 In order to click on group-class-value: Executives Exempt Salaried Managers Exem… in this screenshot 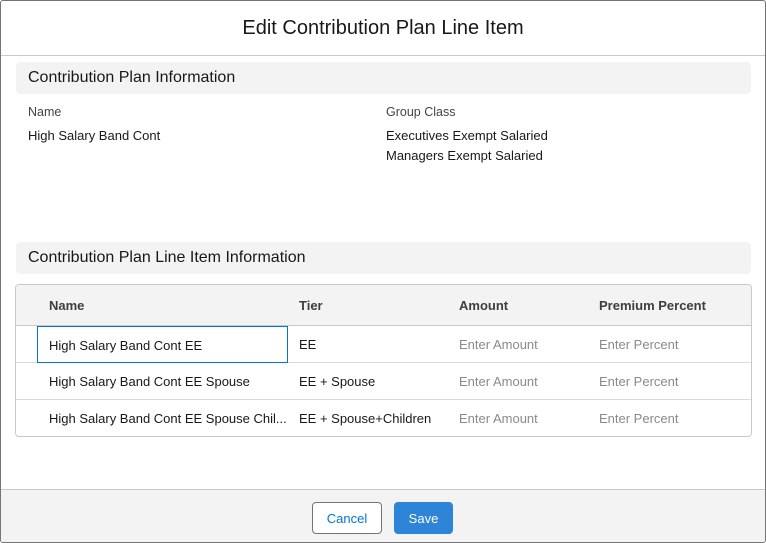, I will do `click(467, 146)`.